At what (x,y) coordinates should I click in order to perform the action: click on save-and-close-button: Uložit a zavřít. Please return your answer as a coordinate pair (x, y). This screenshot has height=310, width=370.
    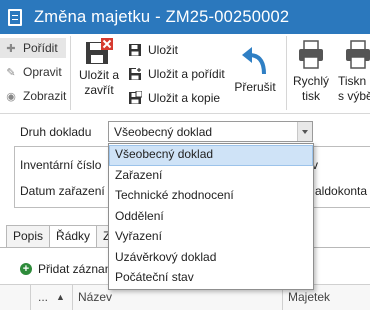
    Looking at the image, I should click on (99, 68).